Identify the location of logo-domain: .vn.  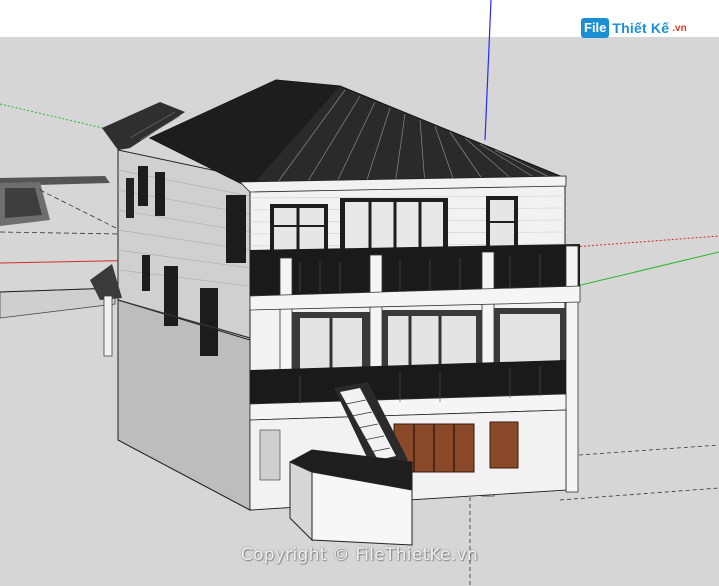
(679, 28).